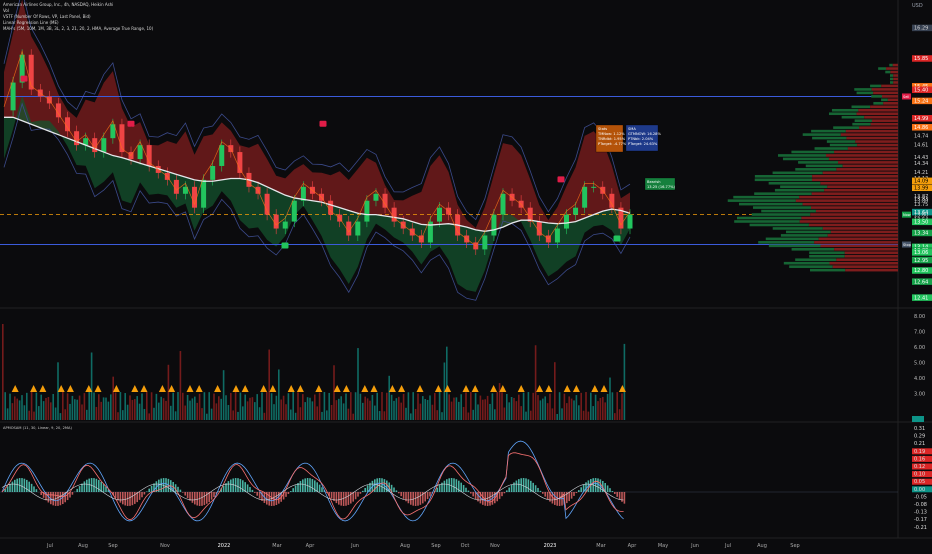 Image resolution: width=932 pixels, height=554 pixels. Describe the element at coordinates (611, 134) in the screenshot. I see `stats-box-text: TMNow: 1.12%` at that location.